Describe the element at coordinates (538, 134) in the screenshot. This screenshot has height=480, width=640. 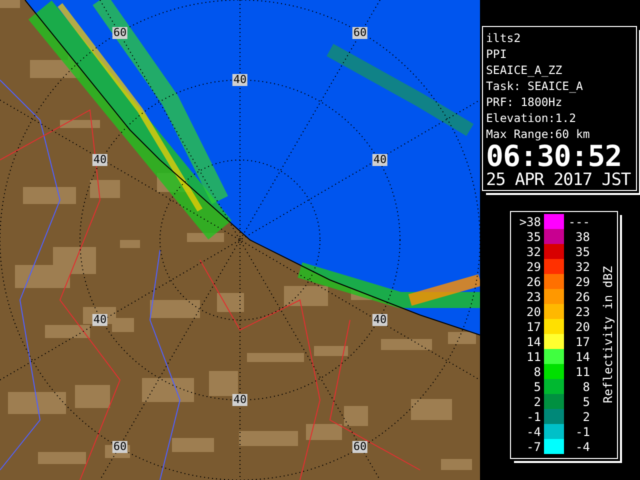
I see `info-text: Max Range:60 km` at that location.